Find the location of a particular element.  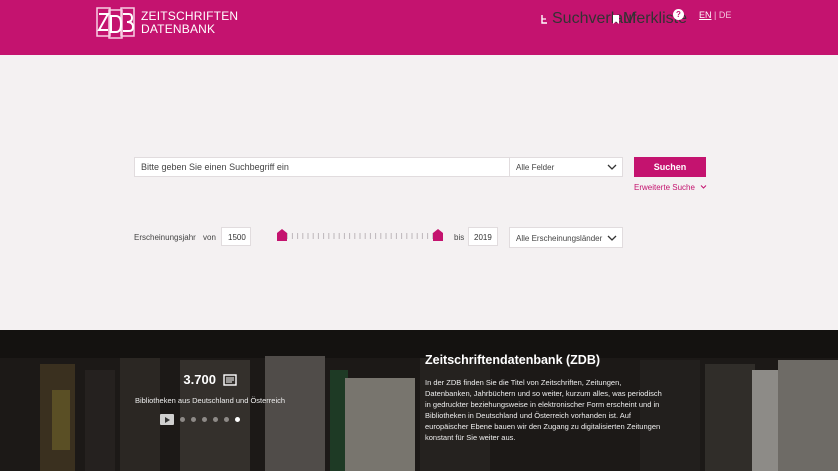

play-icon is located at coordinates (167, 419).